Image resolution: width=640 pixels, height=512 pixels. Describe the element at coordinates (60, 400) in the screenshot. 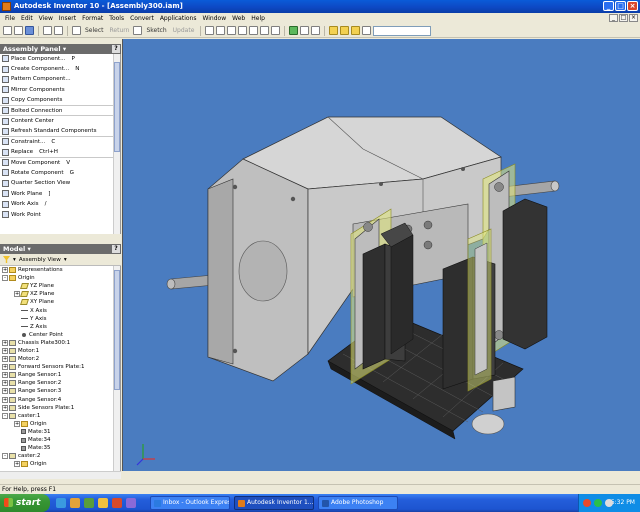

I see `tree-node: + Range Sensor:4` at that location.